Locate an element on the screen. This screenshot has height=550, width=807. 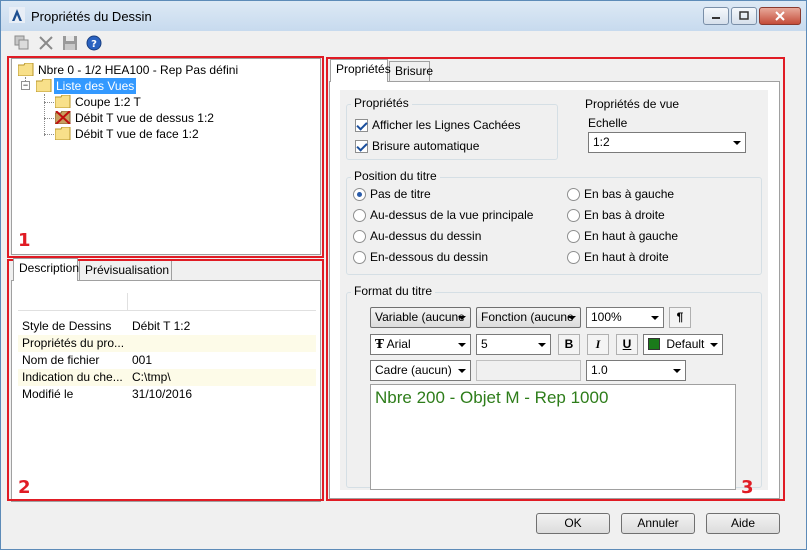
minimize-button is located at coordinates (716, 16).